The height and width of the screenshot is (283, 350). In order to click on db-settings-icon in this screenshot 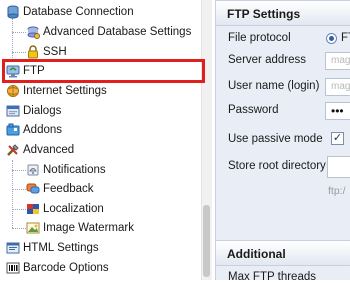, I will do `click(33, 32)`.